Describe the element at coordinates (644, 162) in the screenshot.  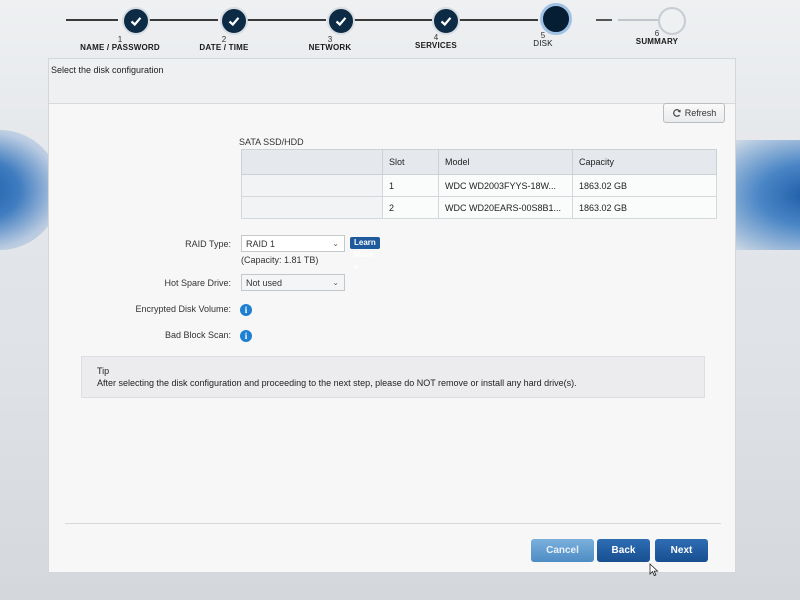
I see `column-header-capacity: Capacity` at that location.